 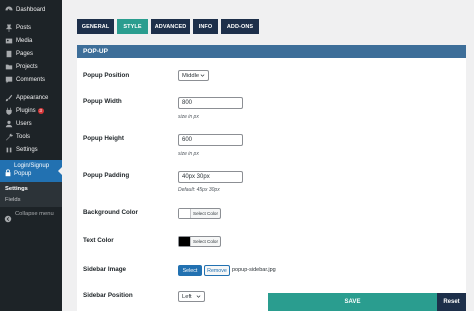 I want to click on sidebar-item-label: Dashboard, so click(x=31, y=10).